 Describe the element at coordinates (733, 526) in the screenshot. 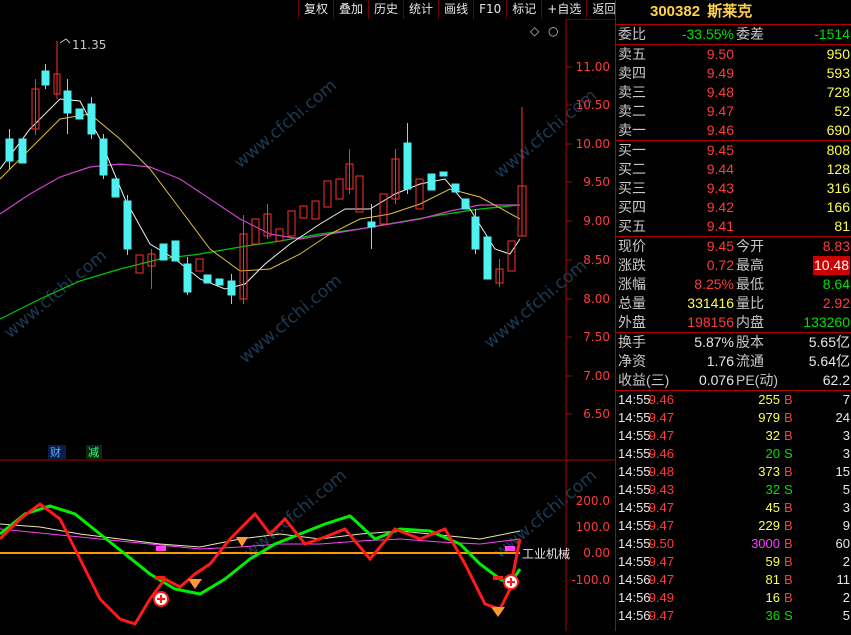

I see `tick-row: 14:55 9.47 229 B 9` at that location.